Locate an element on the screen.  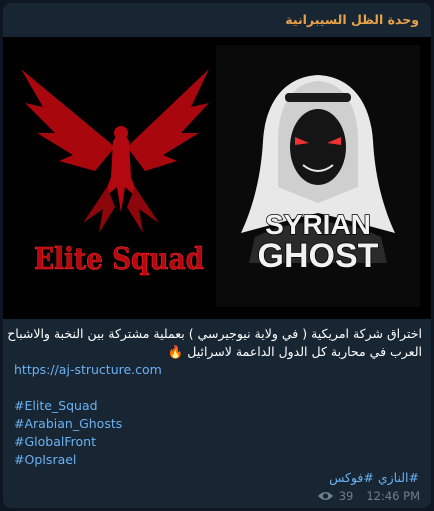
hashtag-link: #Elite_Squad is located at coordinates (218, 406).